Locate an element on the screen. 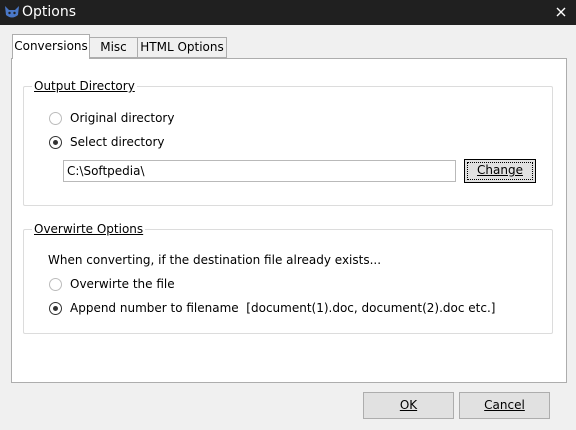 The height and width of the screenshot is (430, 576). select-directory-label: Select directory is located at coordinates (117, 142).